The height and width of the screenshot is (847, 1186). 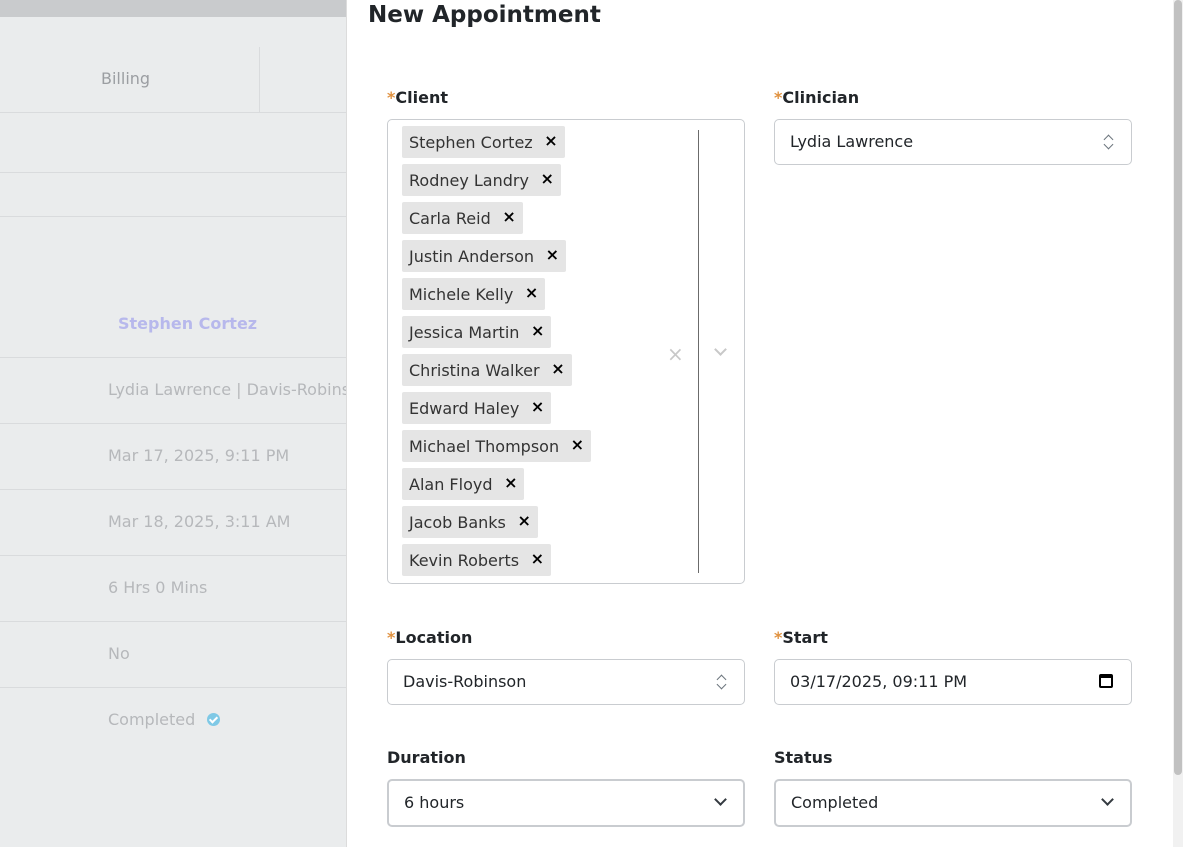 I want to click on clinician-label-text: Clinician, so click(x=821, y=97).